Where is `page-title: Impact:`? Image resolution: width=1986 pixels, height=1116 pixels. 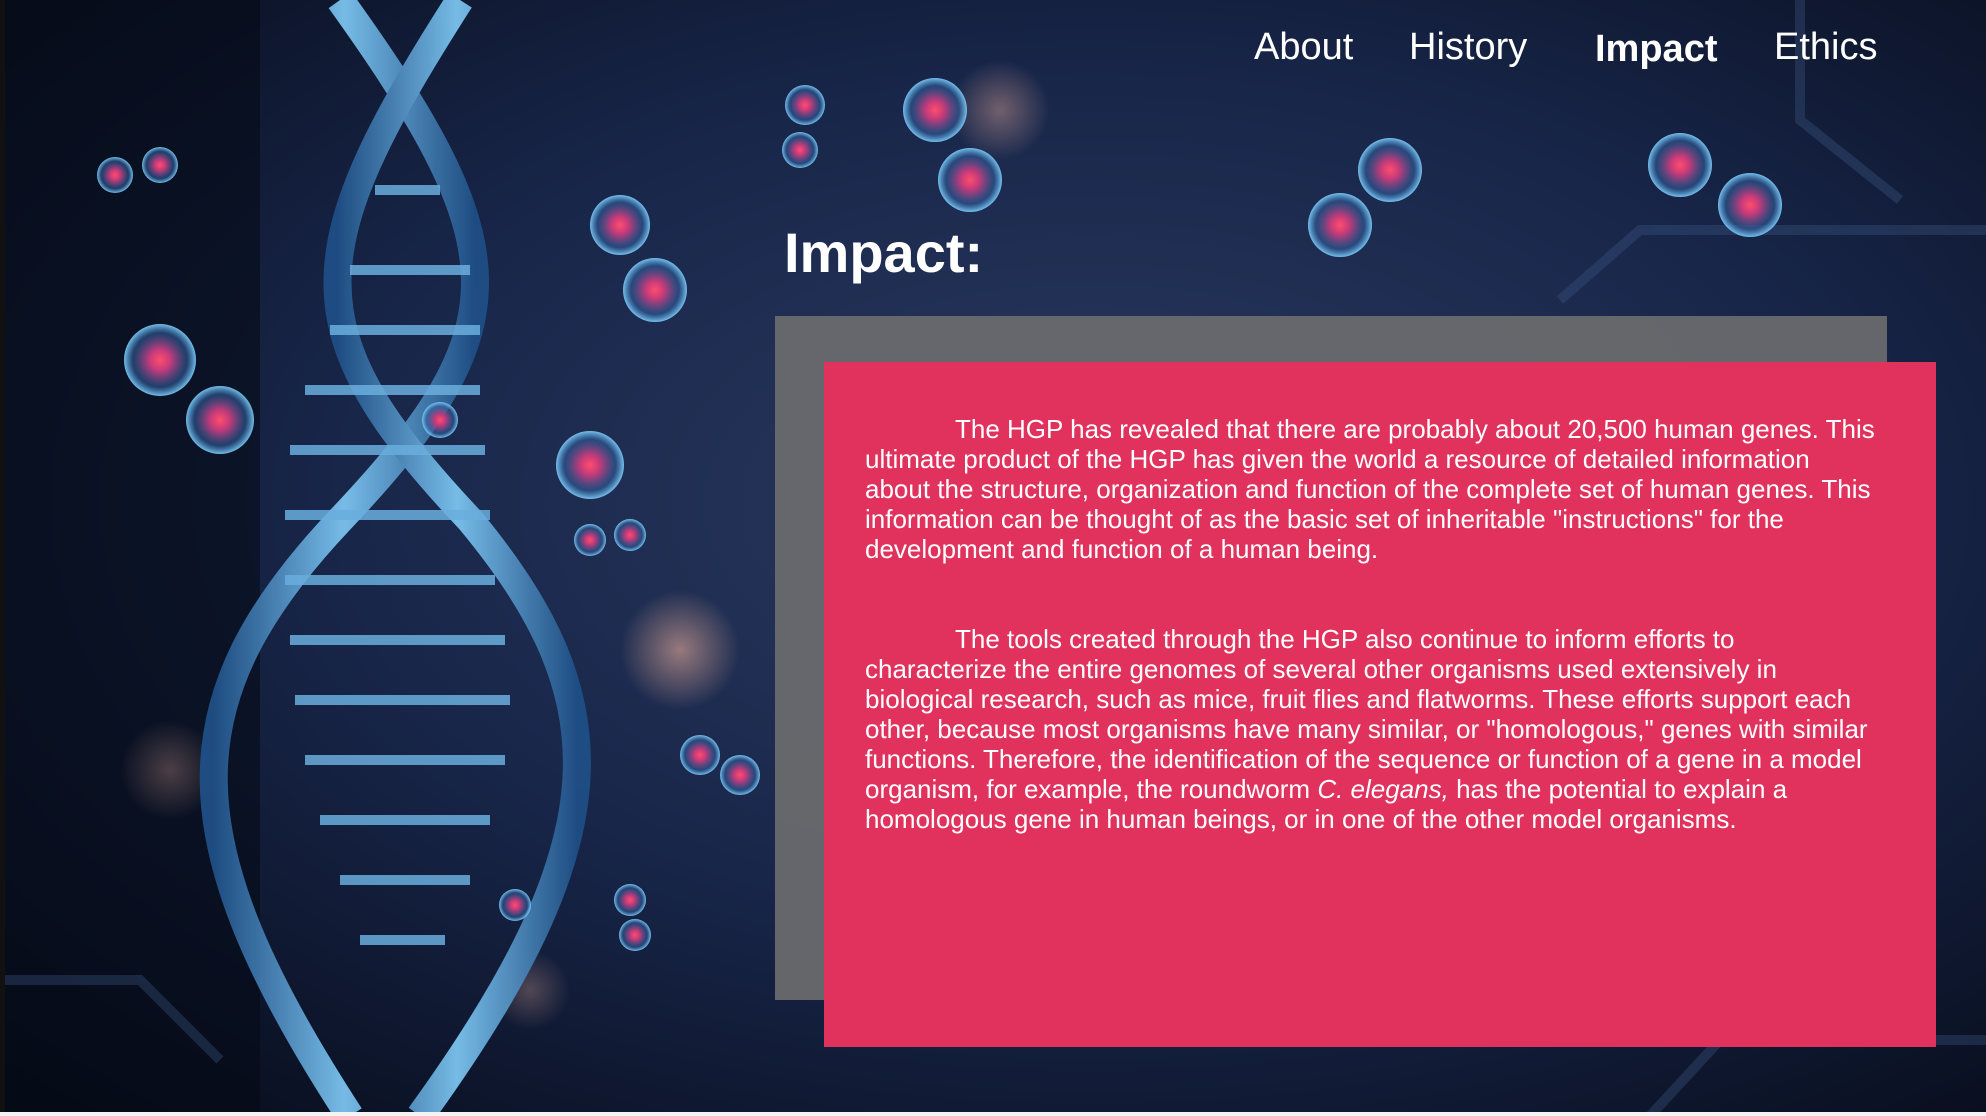
page-title: Impact: is located at coordinates (884, 252).